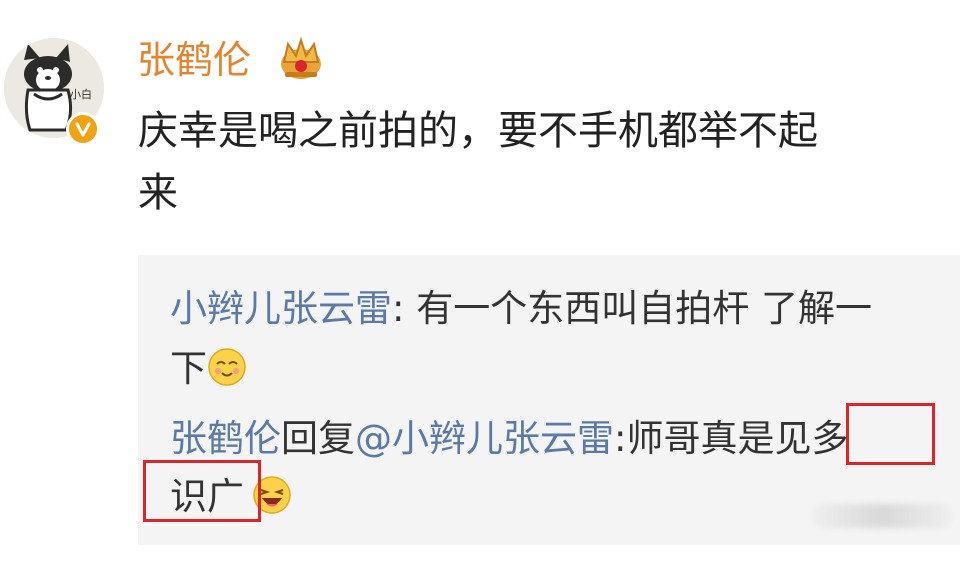 The image size is (963, 583). I want to click on svg-text: 小白, so click(81, 94).